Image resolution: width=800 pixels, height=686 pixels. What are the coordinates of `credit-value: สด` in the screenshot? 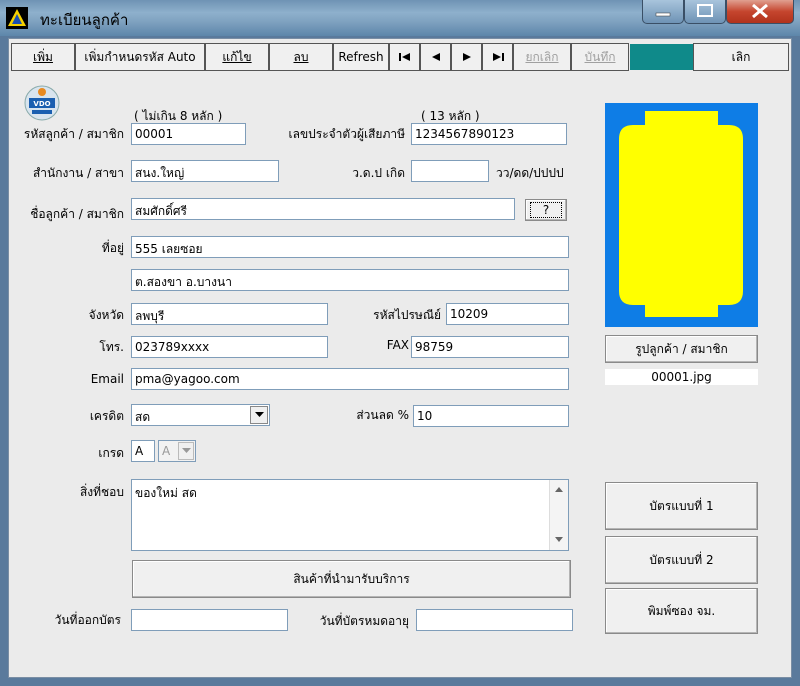 It's located at (143, 417).